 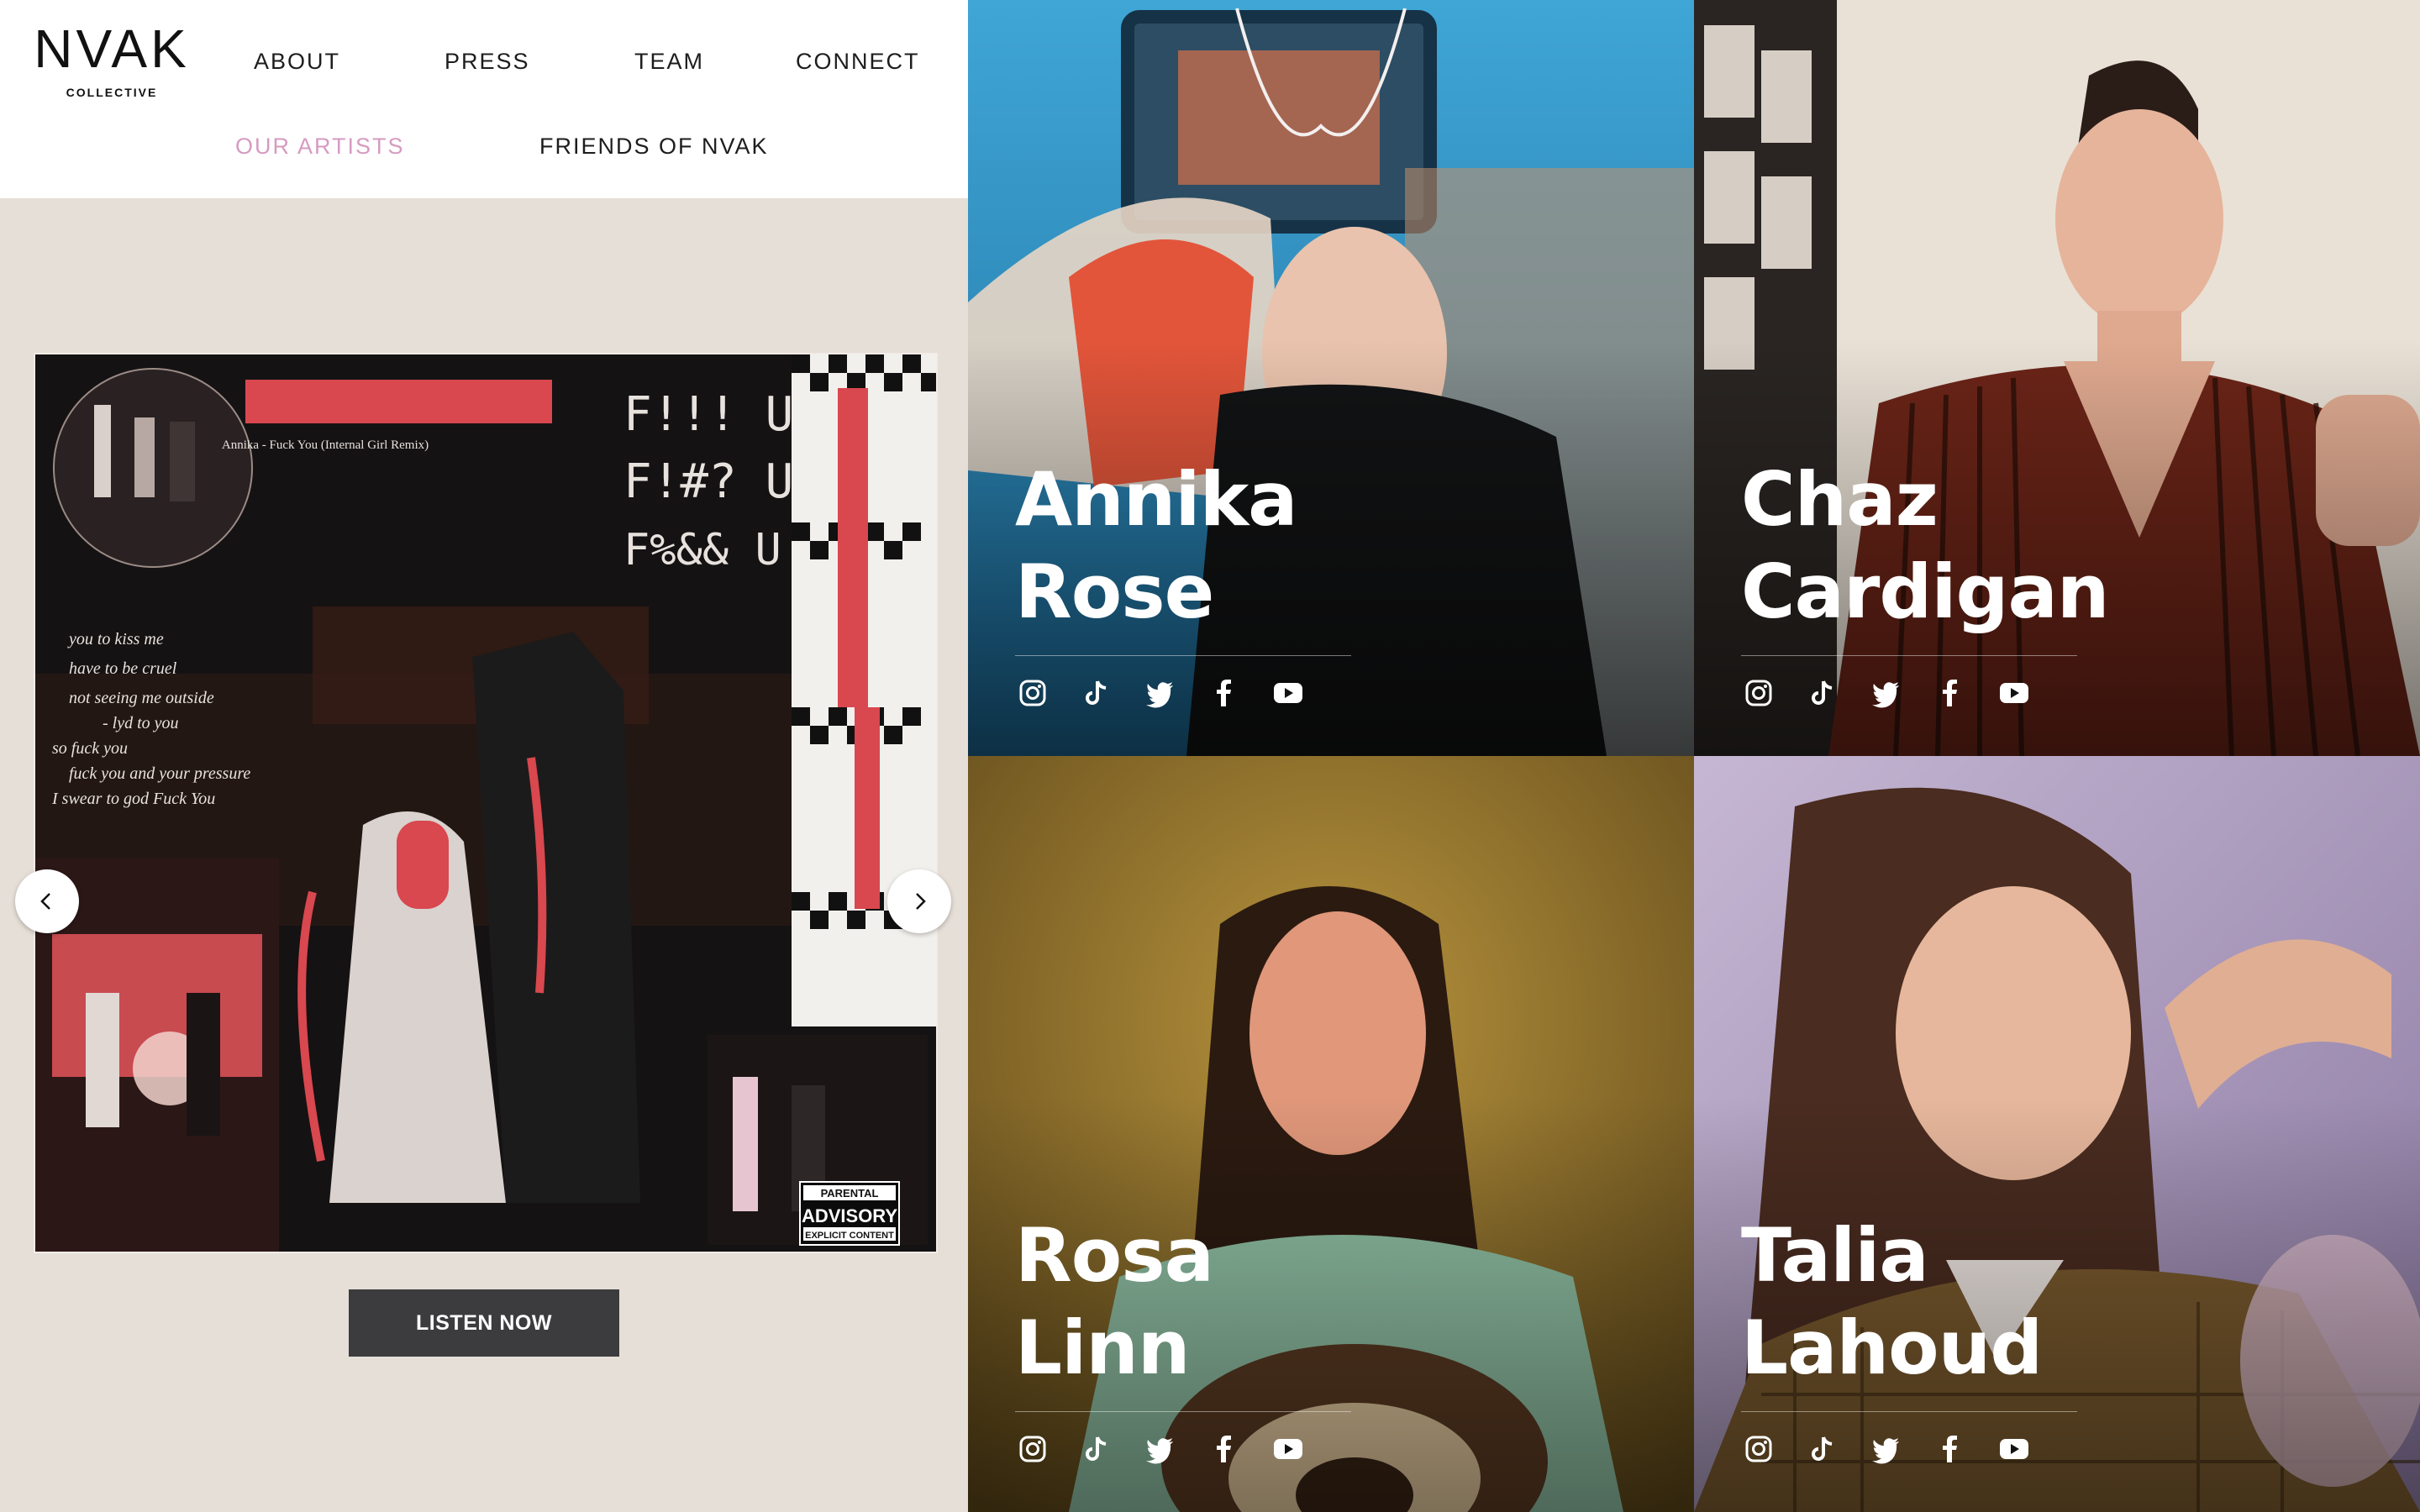 What do you see at coordinates (90, 748) in the screenshot?
I see `album-lyric-5: so fuck you` at bounding box center [90, 748].